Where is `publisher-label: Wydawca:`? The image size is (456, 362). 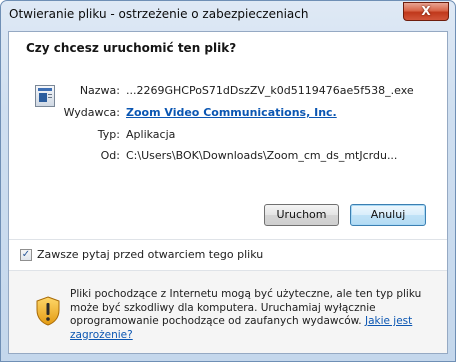 publisher-label: Wydawca: is located at coordinates (91, 112).